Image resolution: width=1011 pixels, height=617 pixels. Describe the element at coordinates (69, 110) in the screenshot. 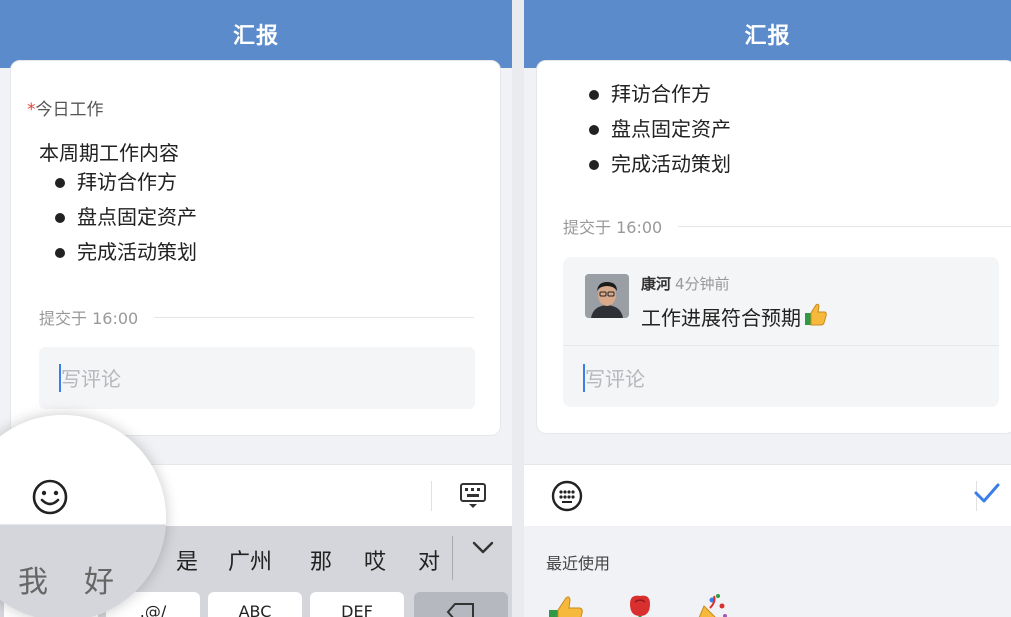

I see `field-label-text: 今日工作` at that location.